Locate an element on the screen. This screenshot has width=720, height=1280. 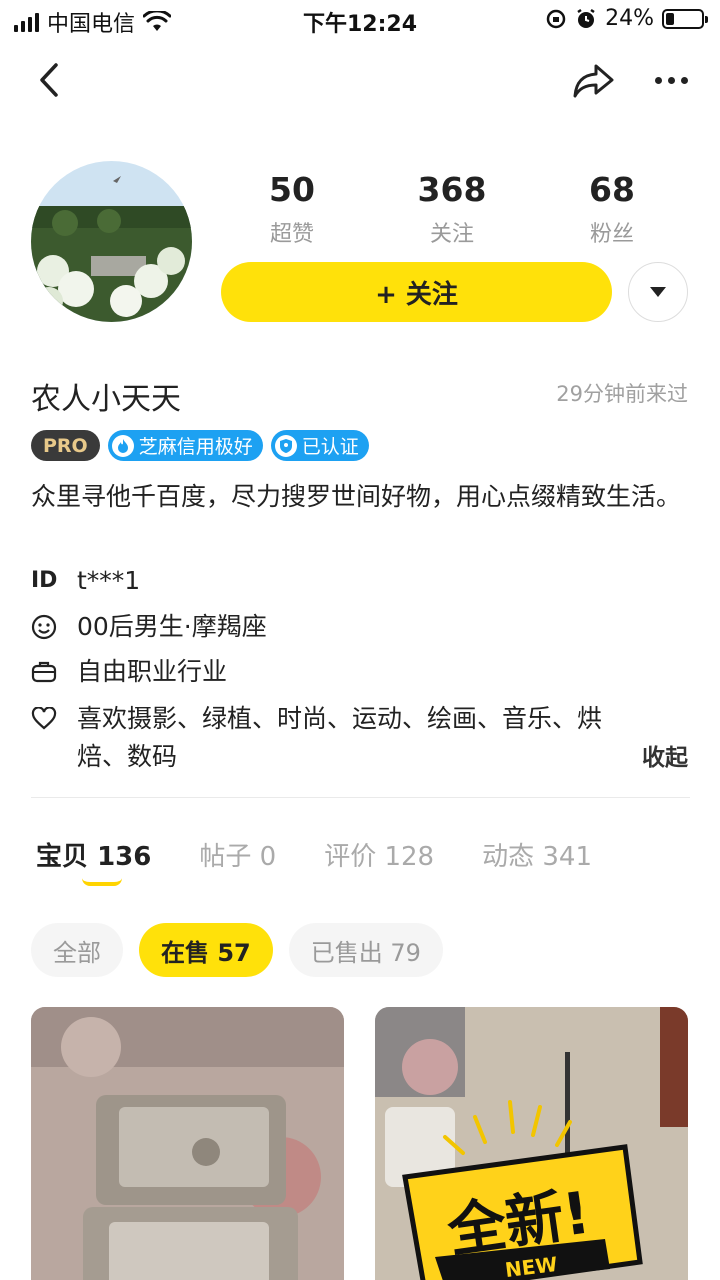
share-icon is located at coordinates (593, 80).